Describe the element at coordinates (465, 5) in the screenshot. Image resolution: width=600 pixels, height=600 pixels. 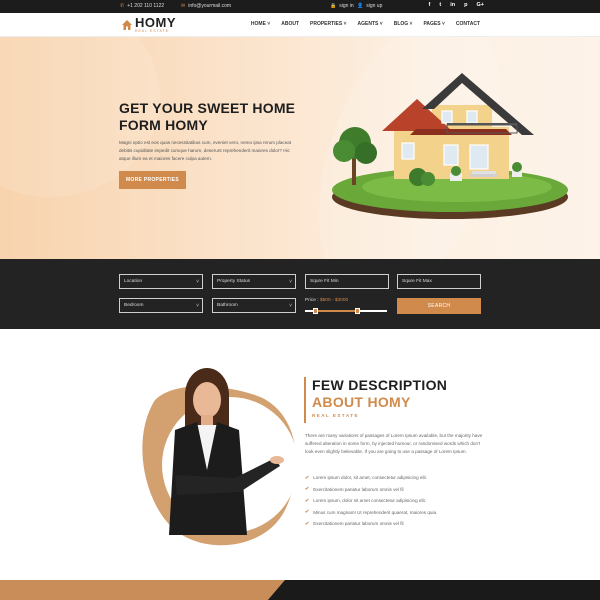
I see `pinterest-icon: p` at that location.